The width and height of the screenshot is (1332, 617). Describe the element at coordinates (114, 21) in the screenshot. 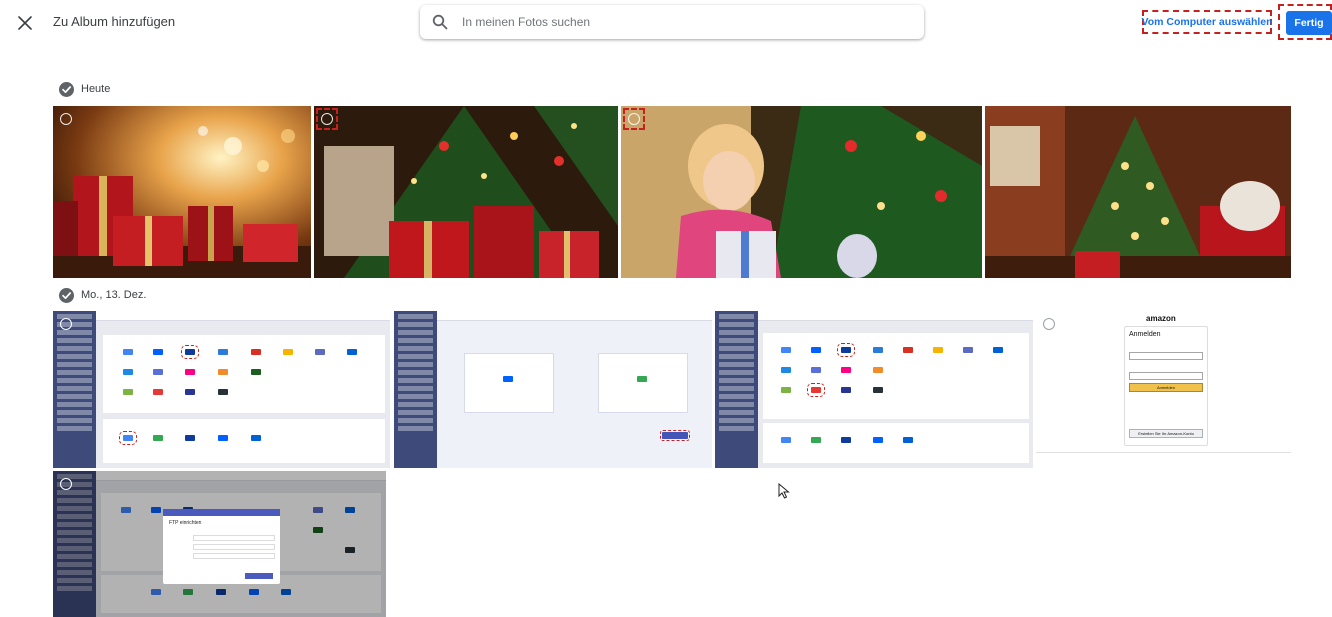

I see `page-title: Zu Album hinzufügen` at that location.